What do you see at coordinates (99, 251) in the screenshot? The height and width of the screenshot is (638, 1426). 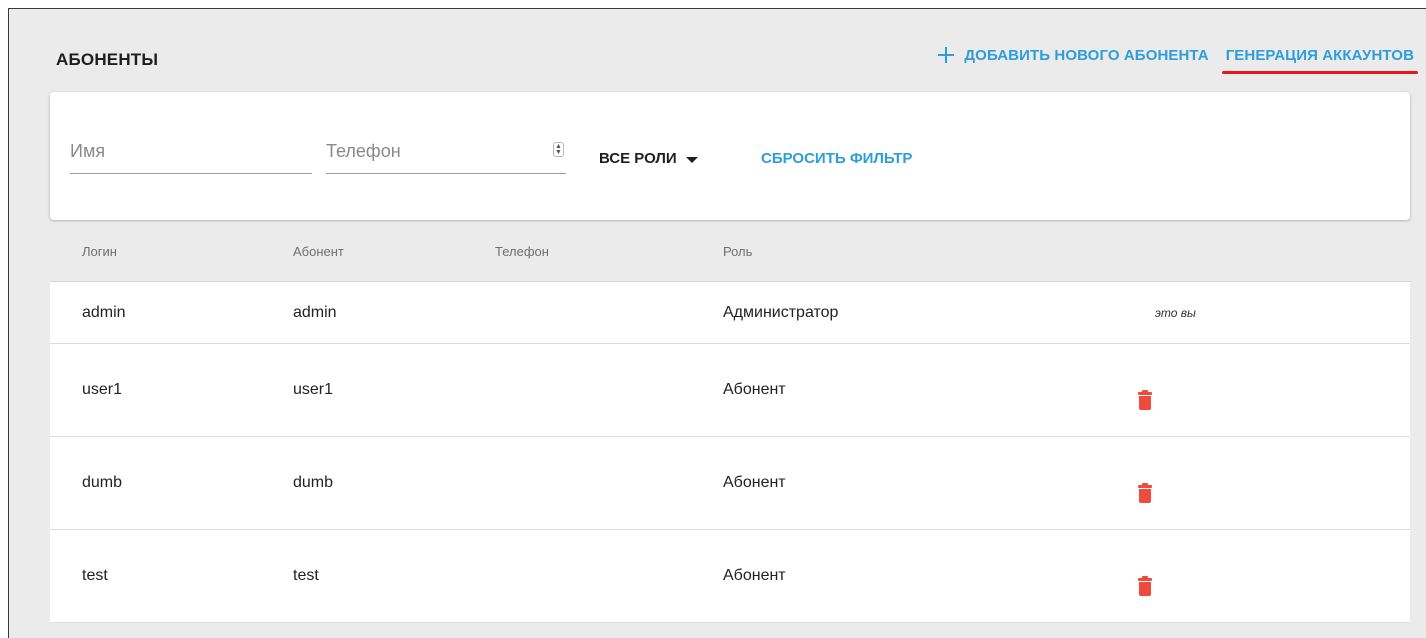 I see `column-header-login: Логин` at bounding box center [99, 251].